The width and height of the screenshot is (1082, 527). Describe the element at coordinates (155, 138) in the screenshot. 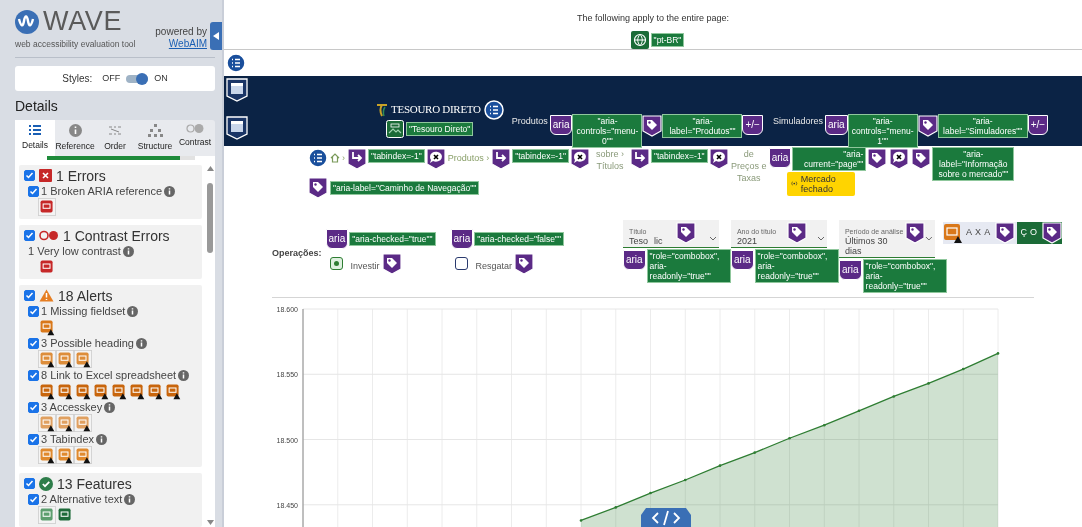

I see `panel-tab: Structure` at that location.